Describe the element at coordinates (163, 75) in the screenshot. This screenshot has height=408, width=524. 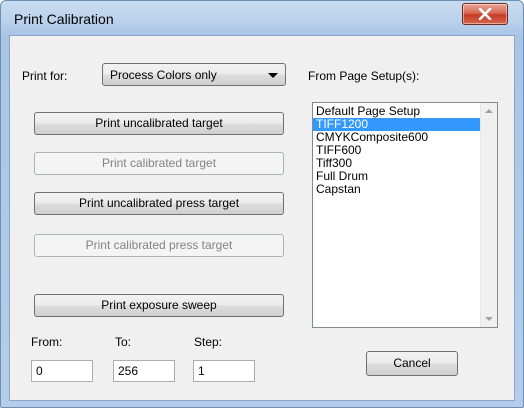
I see `print-for-value: Process Colors only` at that location.